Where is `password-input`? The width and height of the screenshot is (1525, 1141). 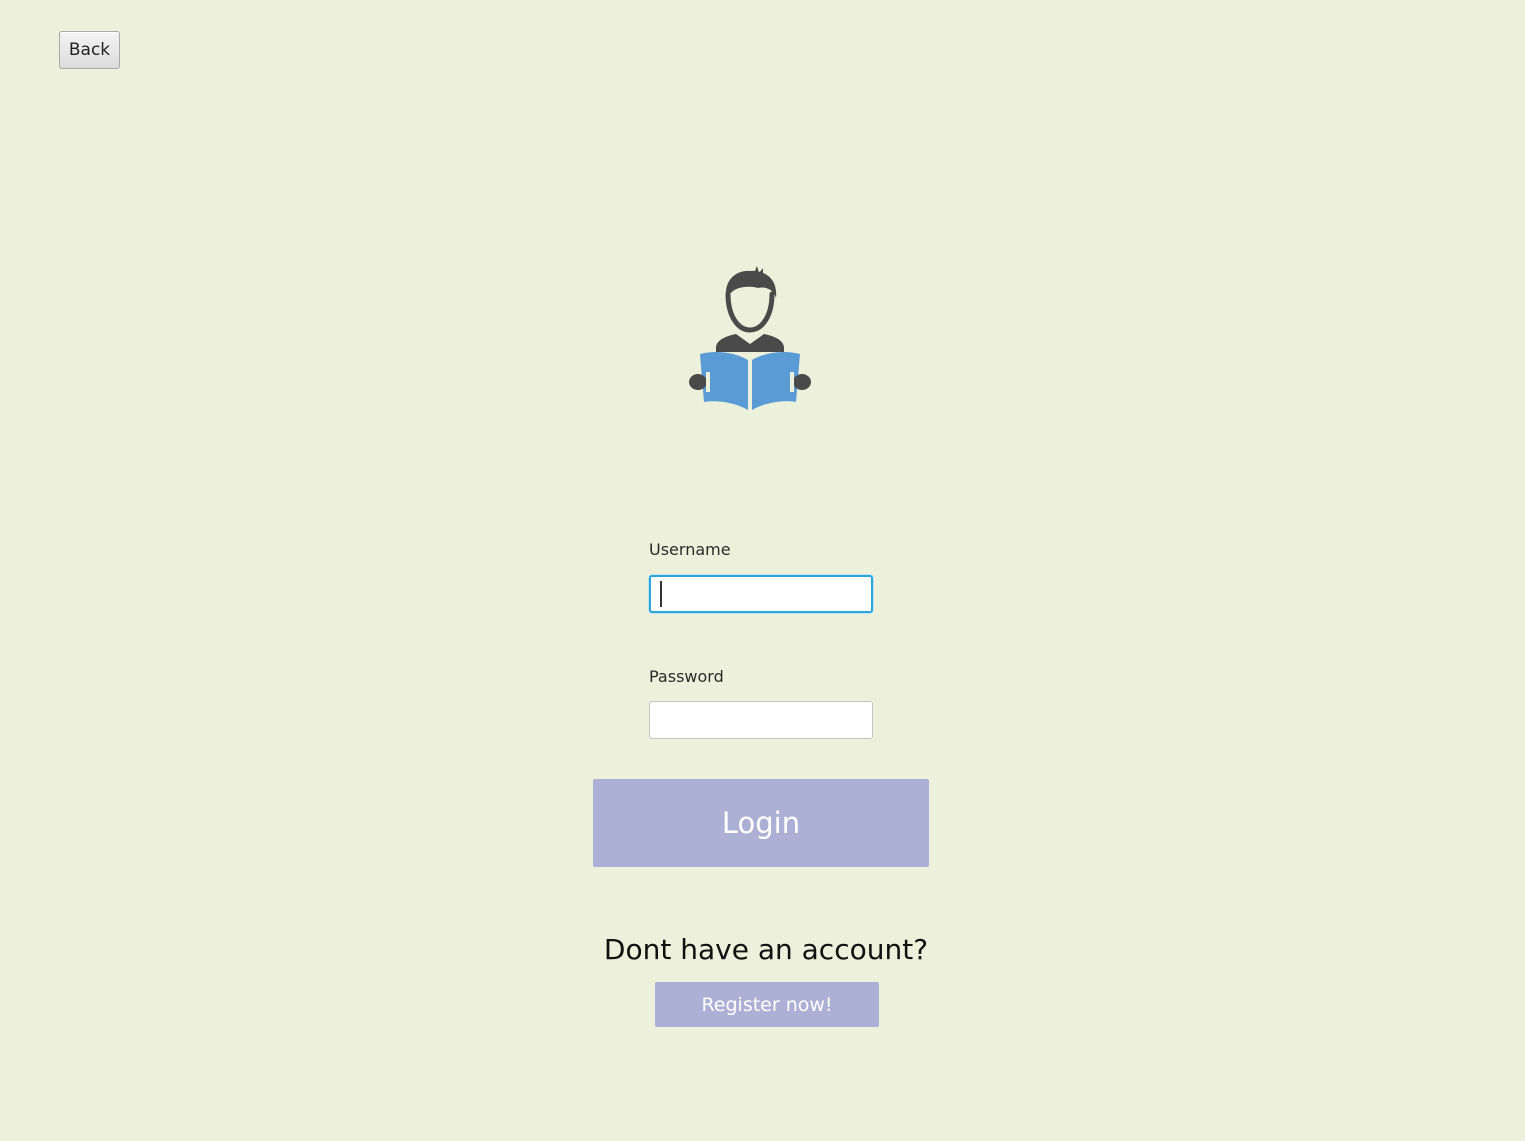
password-input is located at coordinates (761, 720).